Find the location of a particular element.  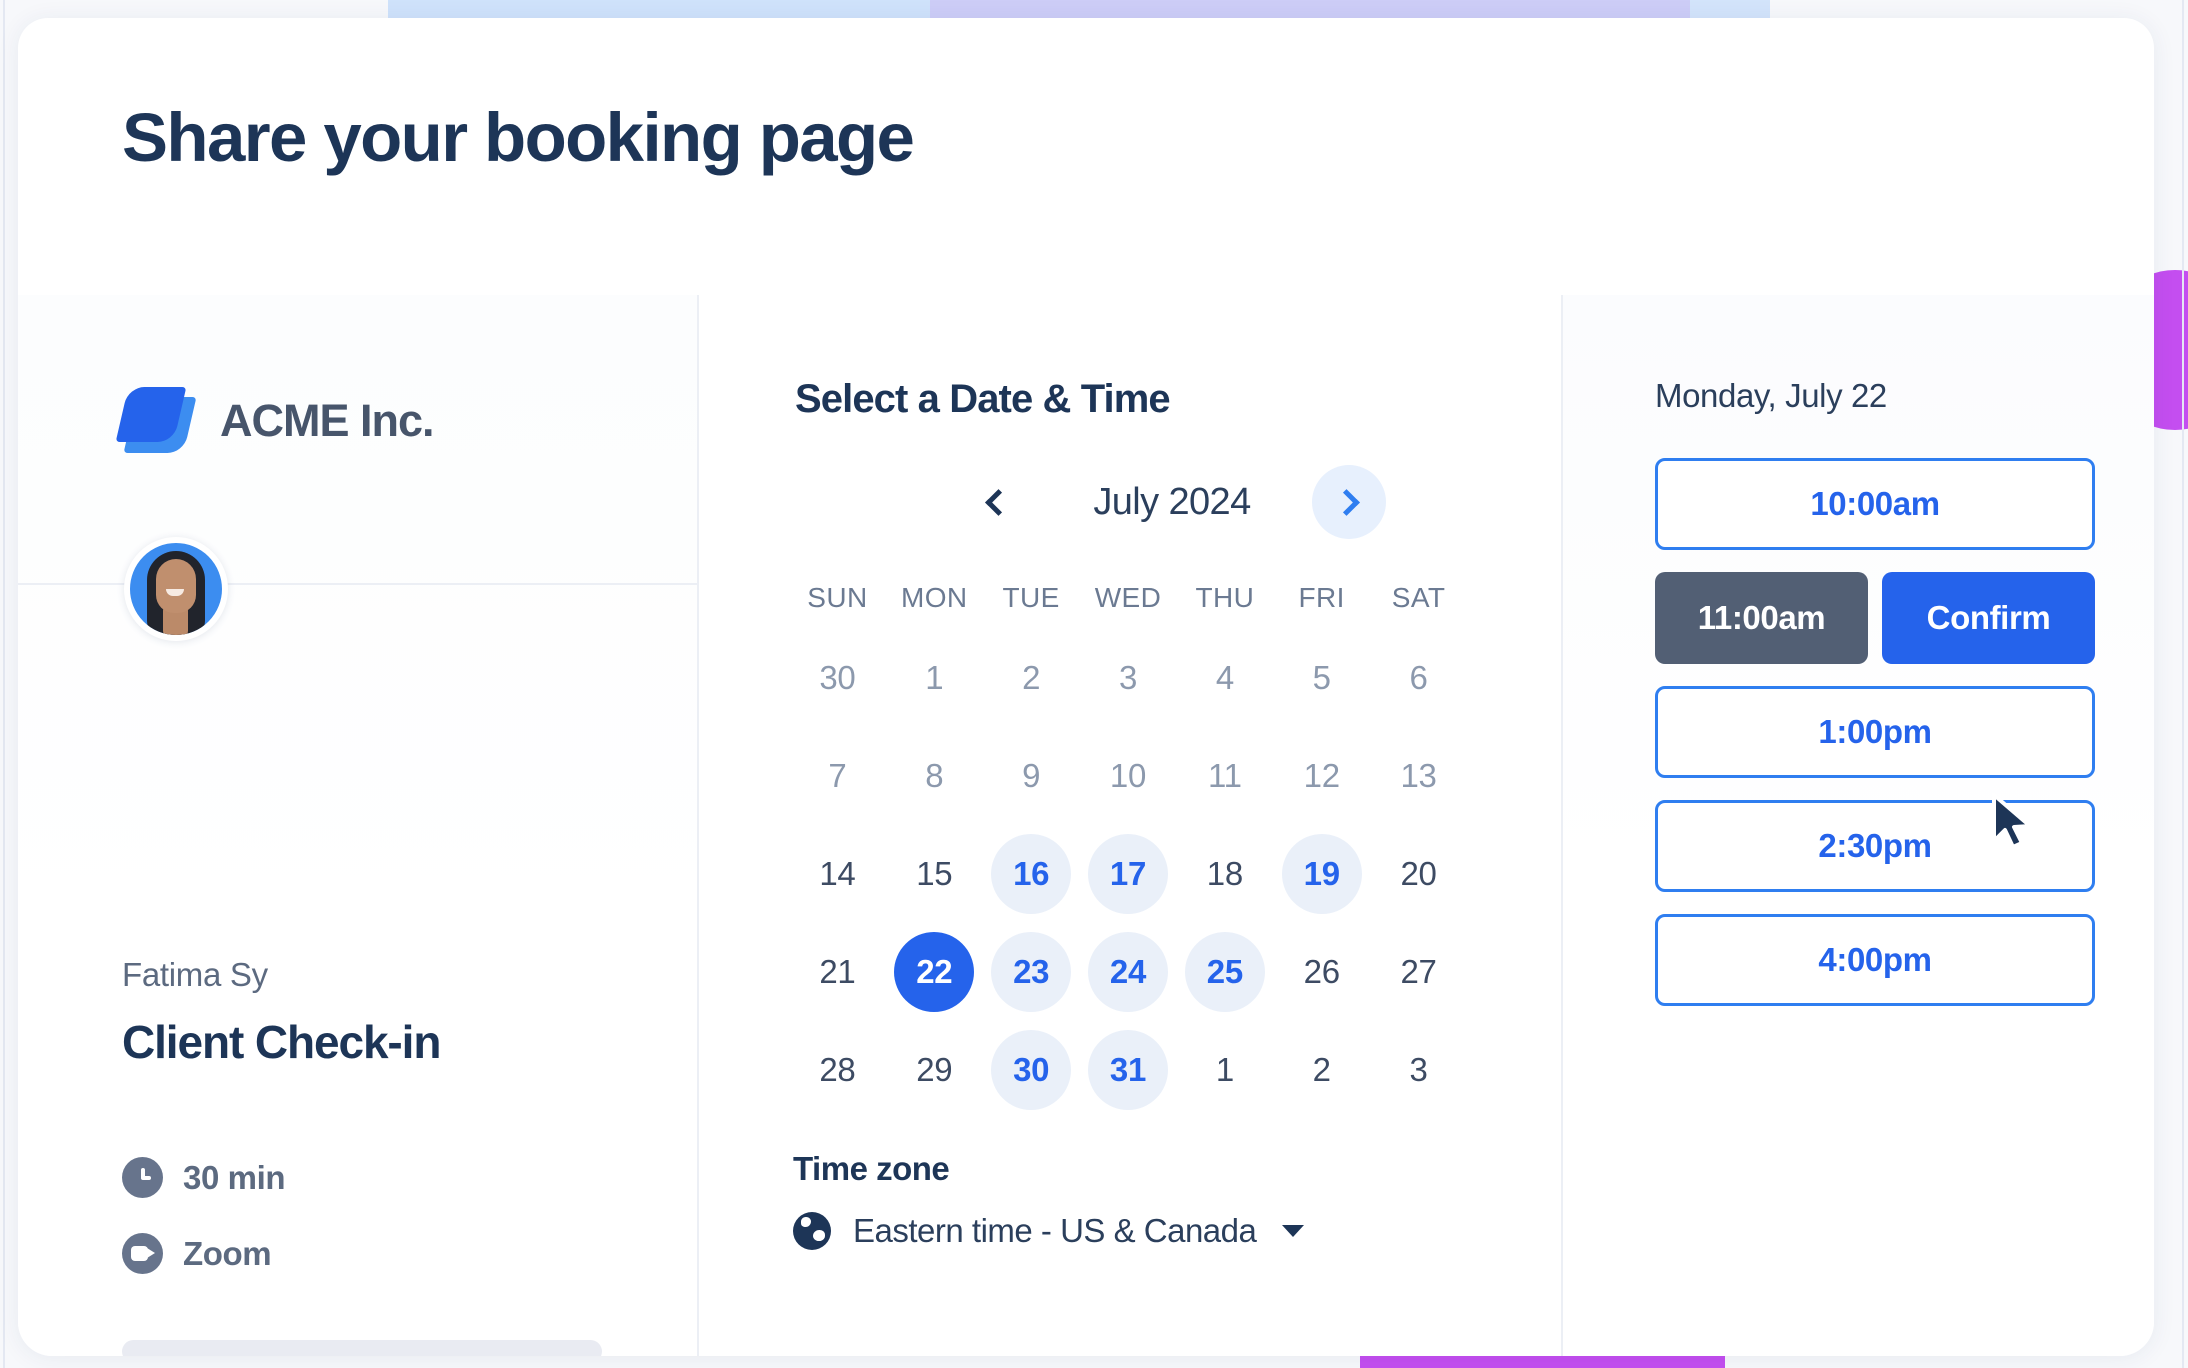

calendar-cell: 3 is located at coordinates (1128, 678).